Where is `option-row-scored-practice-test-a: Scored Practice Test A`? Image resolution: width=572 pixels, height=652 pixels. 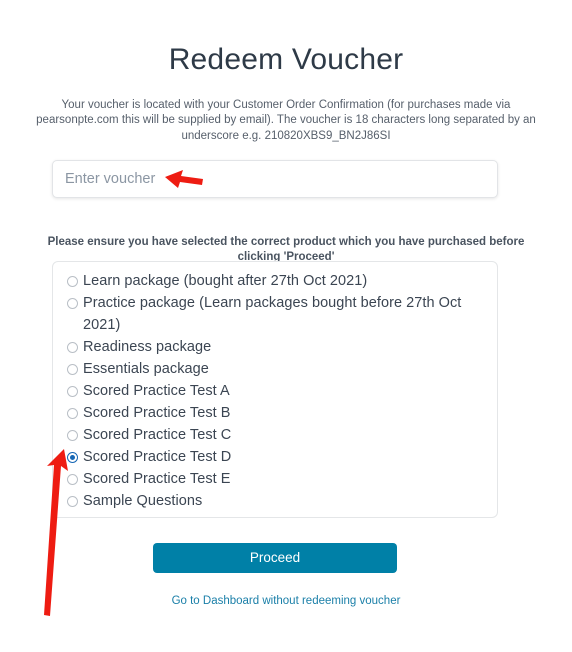 option-row-scored-practice-test-a: Scored Practice Test A is located at coordinates (275, 392).